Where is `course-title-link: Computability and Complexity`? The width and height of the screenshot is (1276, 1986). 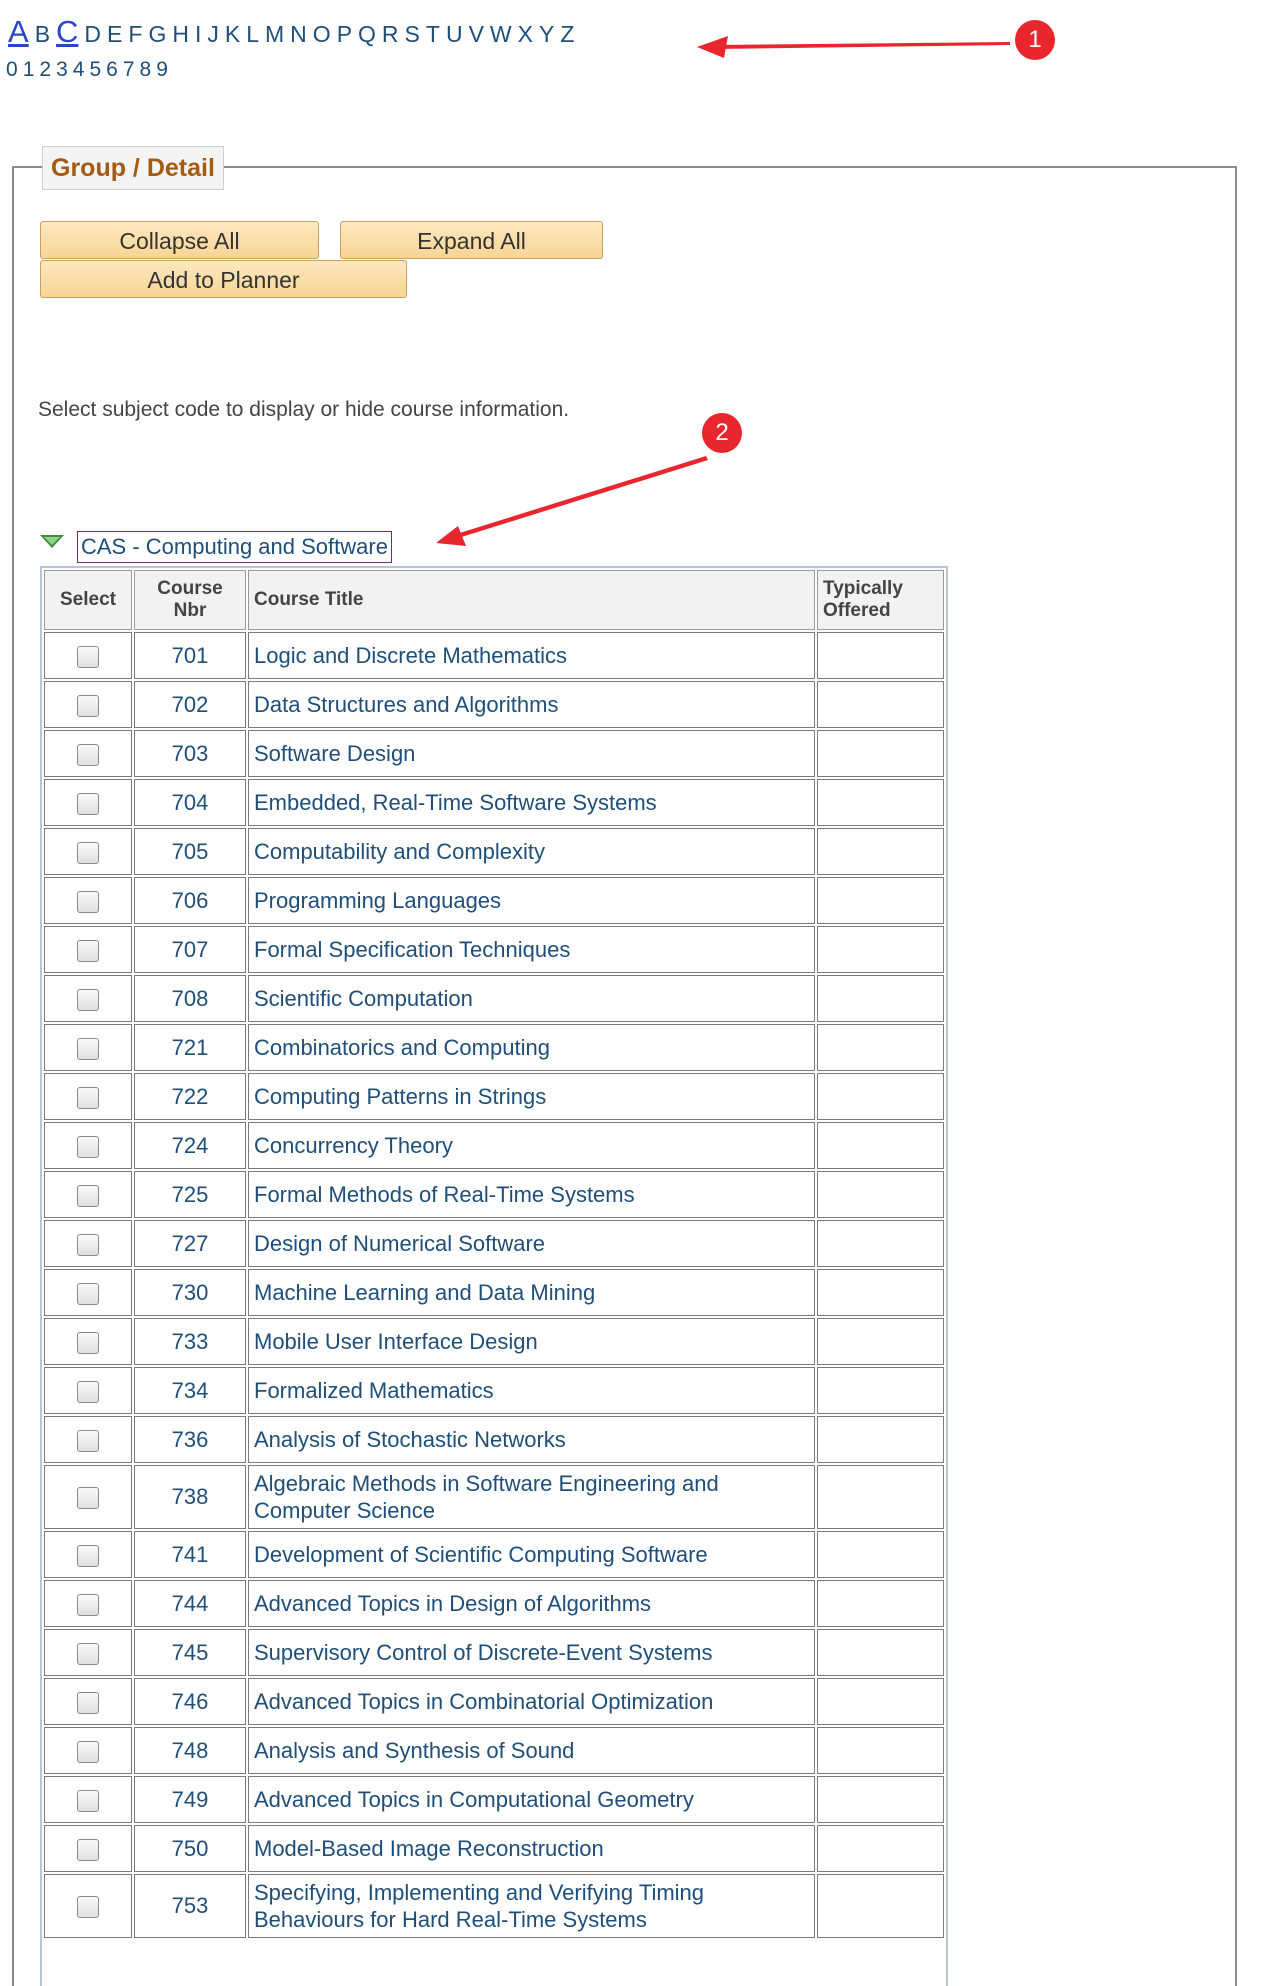
course-title-link: Computability and Complexity is located at coordinates (531, 851).